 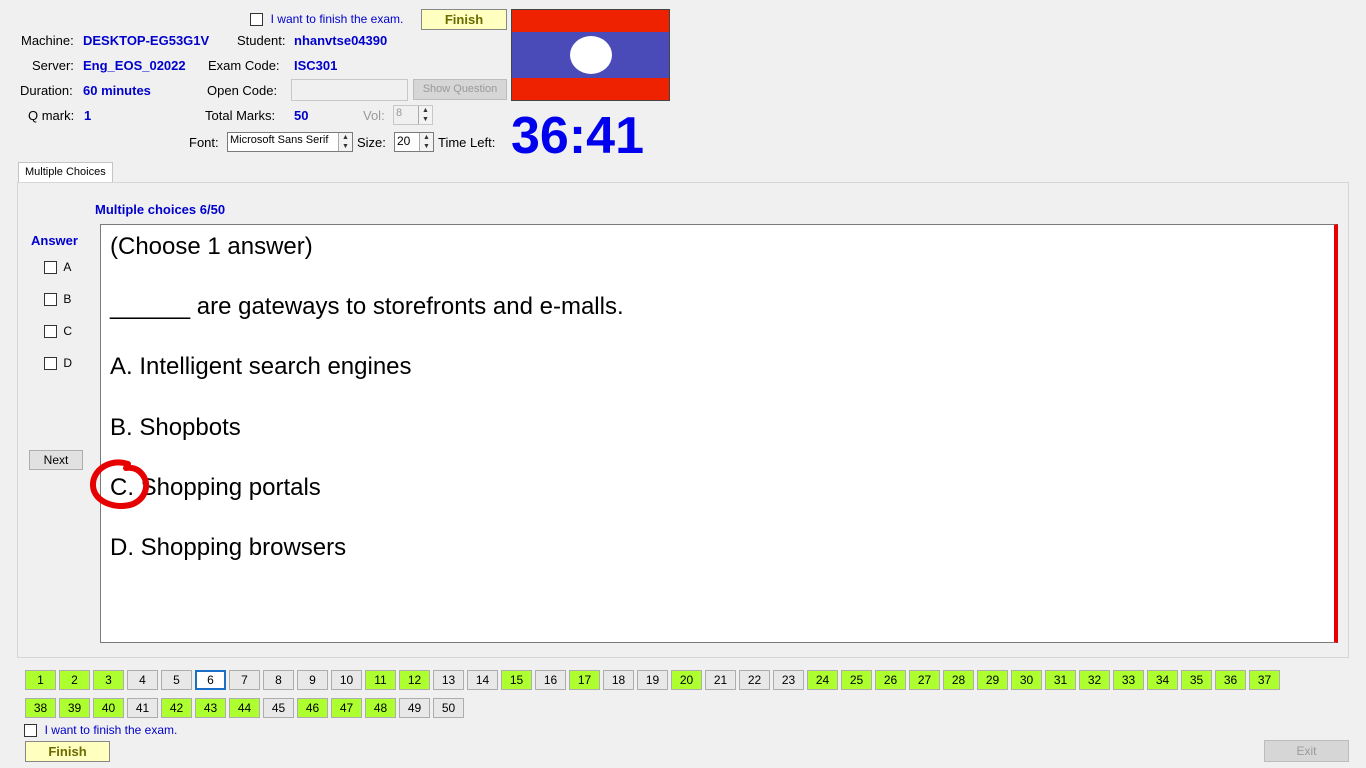 I want to click on answer-option-b: B, so click(x=57, y=299).